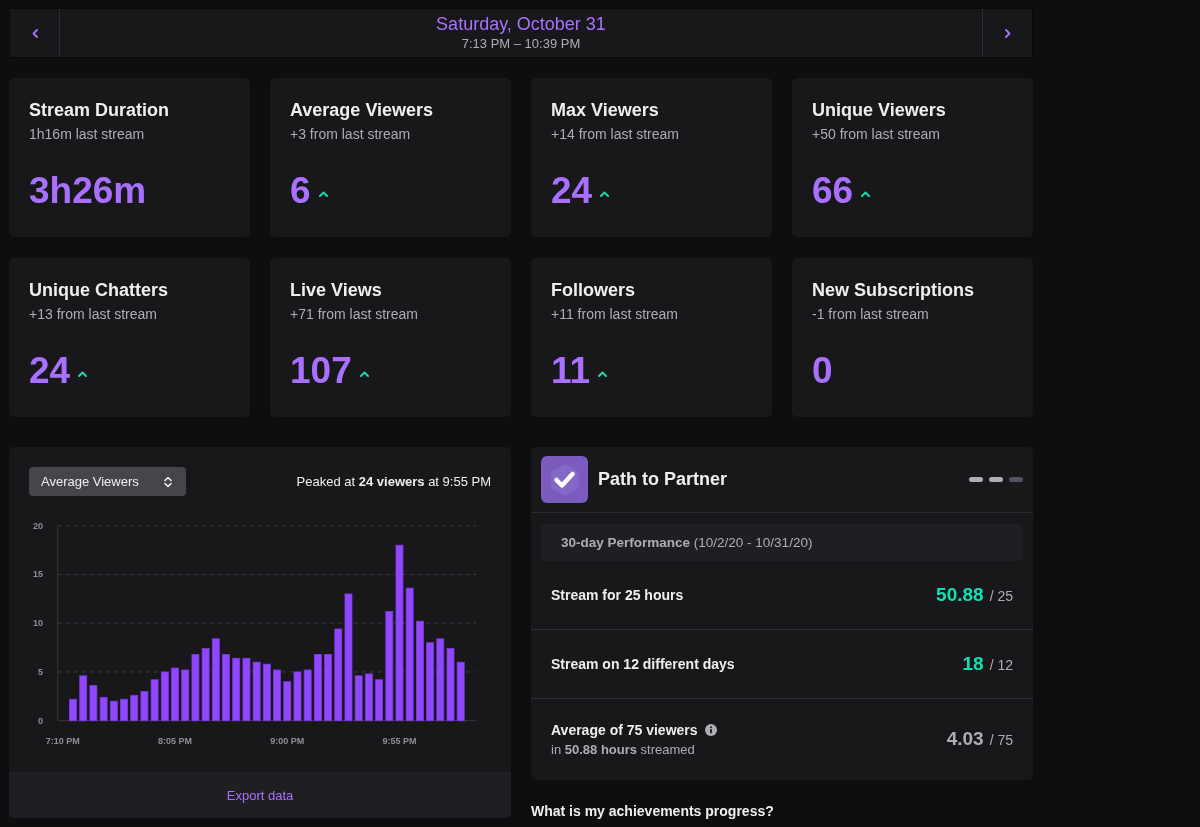 The image size is (1200, 827). I want to click on y-axis-label: 5, so click(40, 671).